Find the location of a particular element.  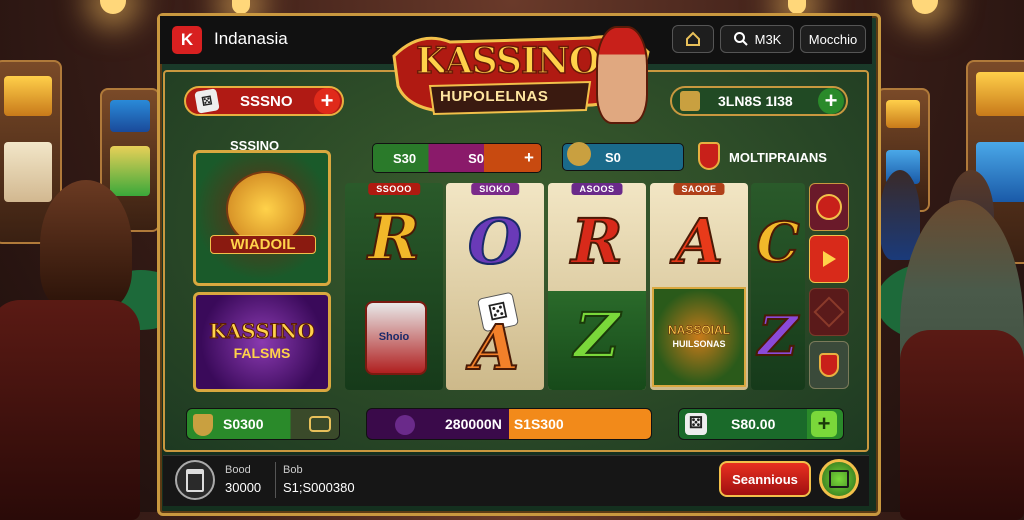

mode-label: Mocchio is located at coordinates (833, 39).